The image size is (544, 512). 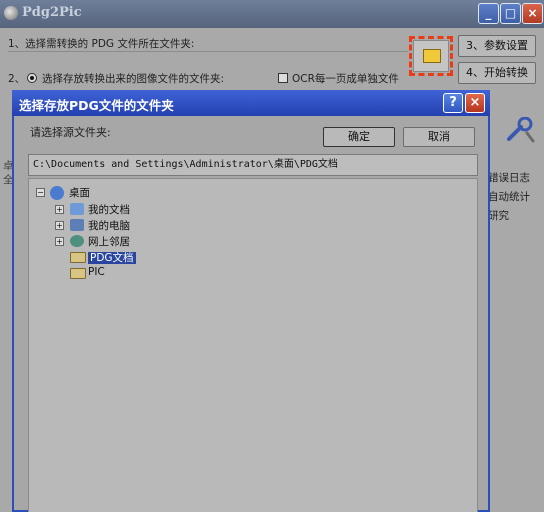 I want to click on cancel-button: 取消, so click(x=439, y=137).